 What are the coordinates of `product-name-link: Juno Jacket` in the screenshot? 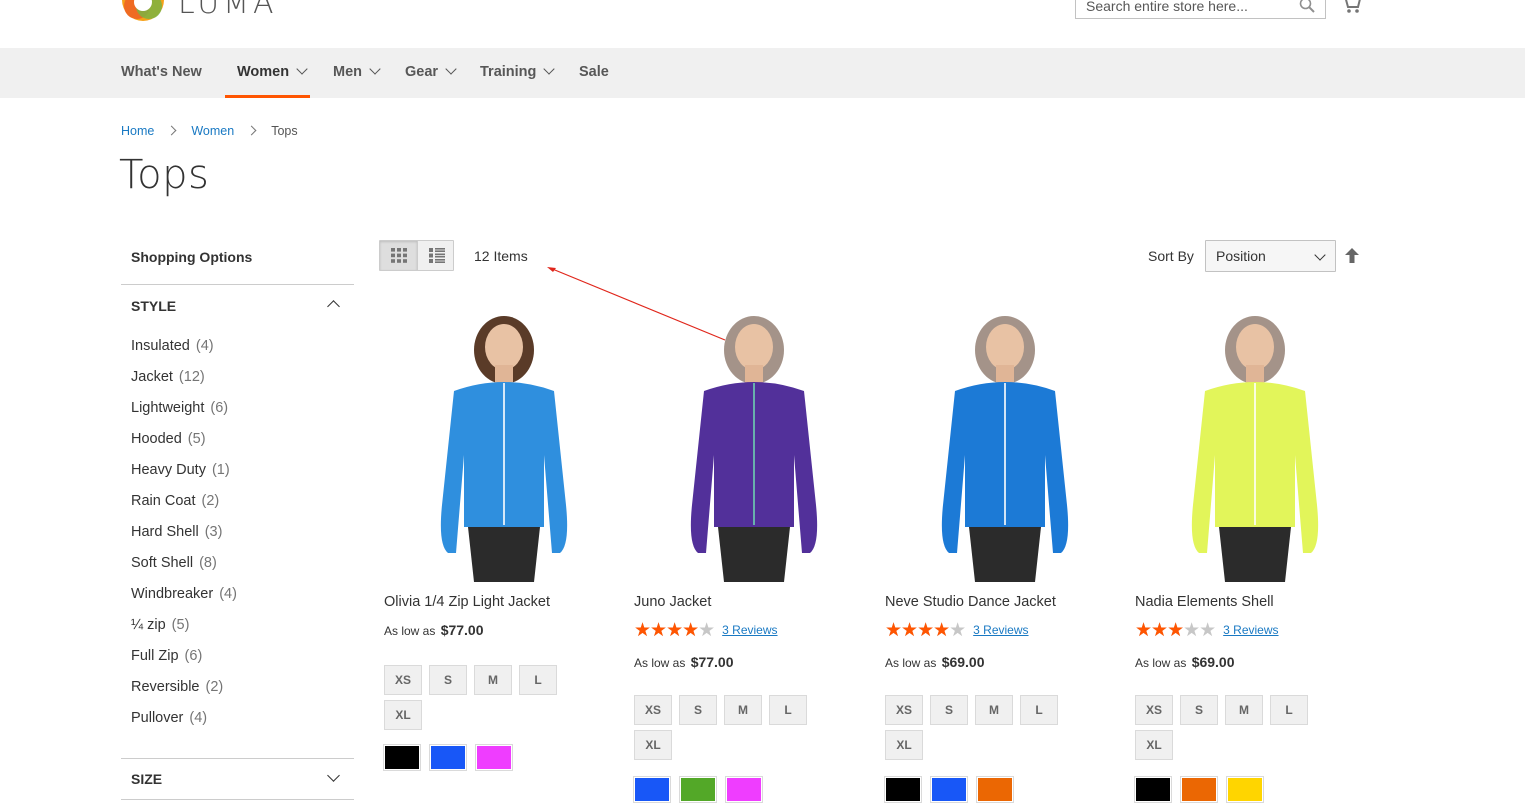 It's located at (672, 602).